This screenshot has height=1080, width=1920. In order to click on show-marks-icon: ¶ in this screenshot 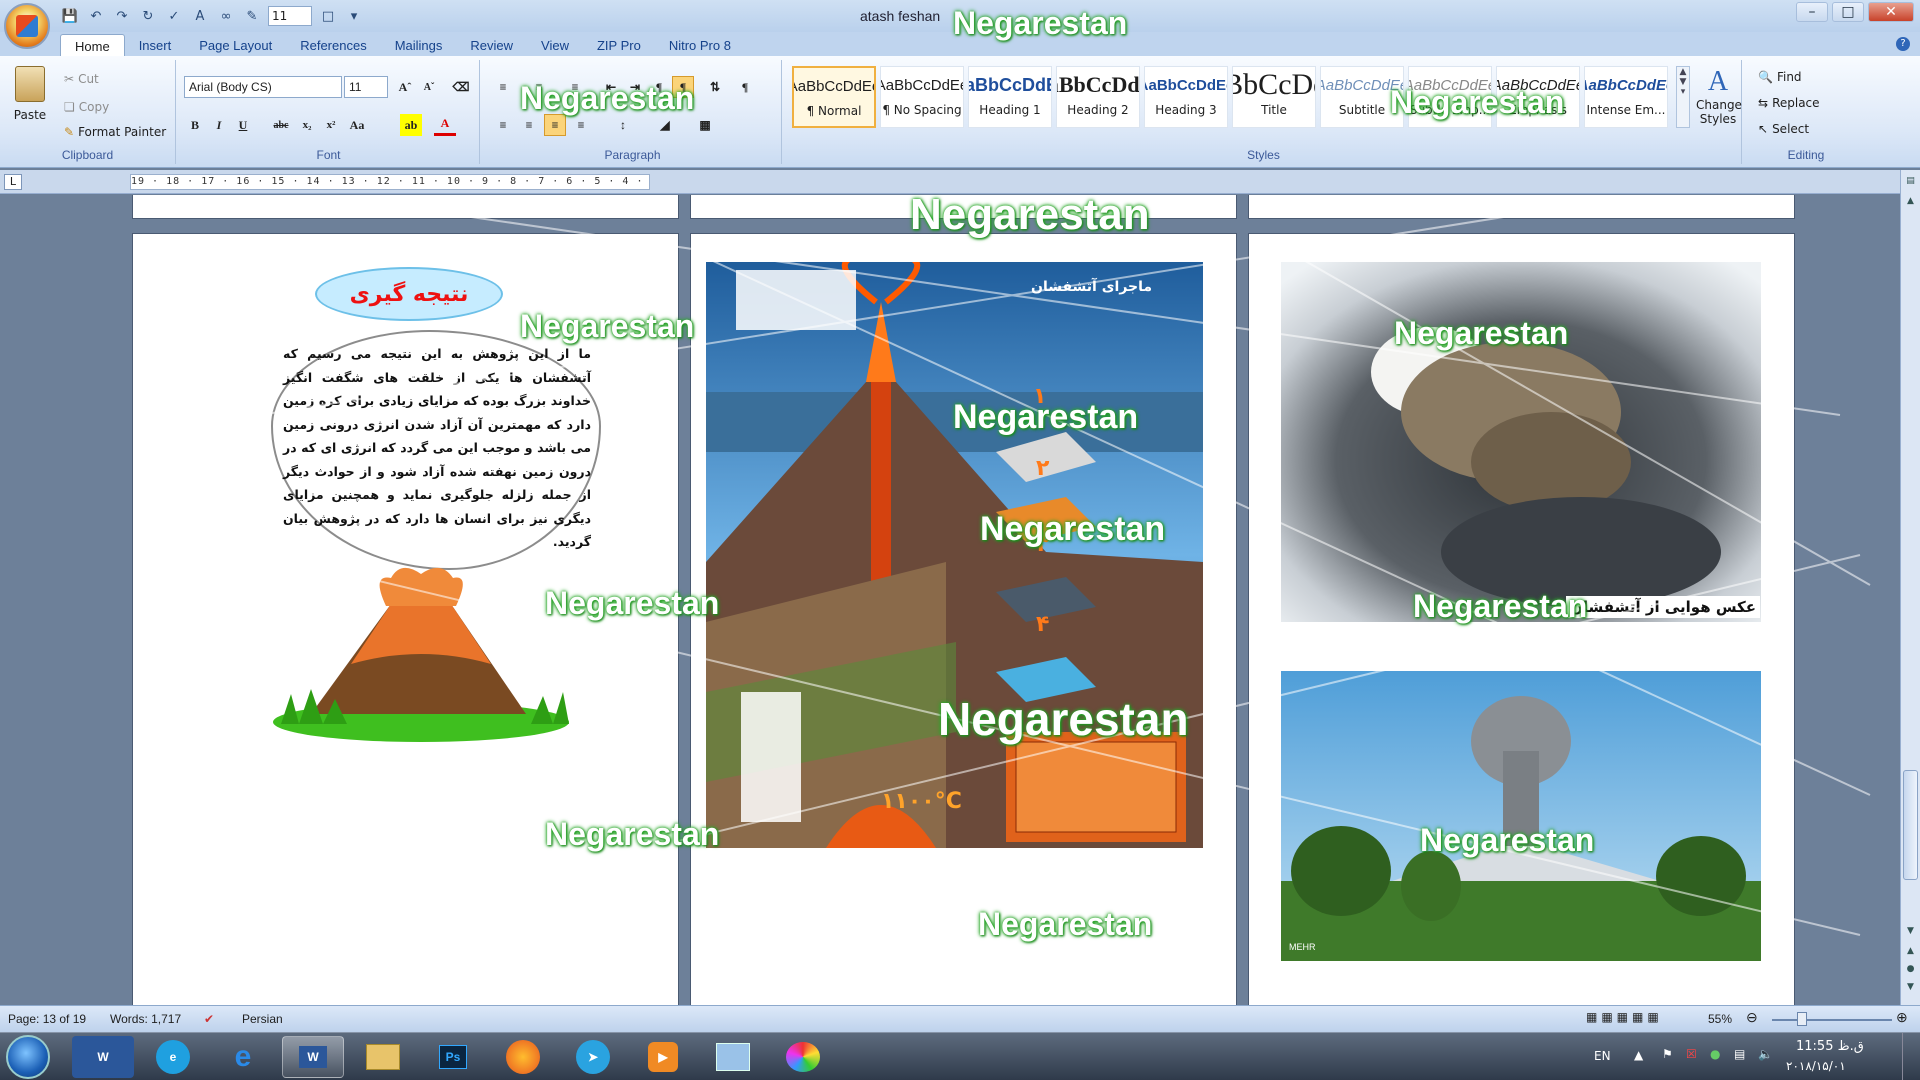, I will do `click(745, 87)`.